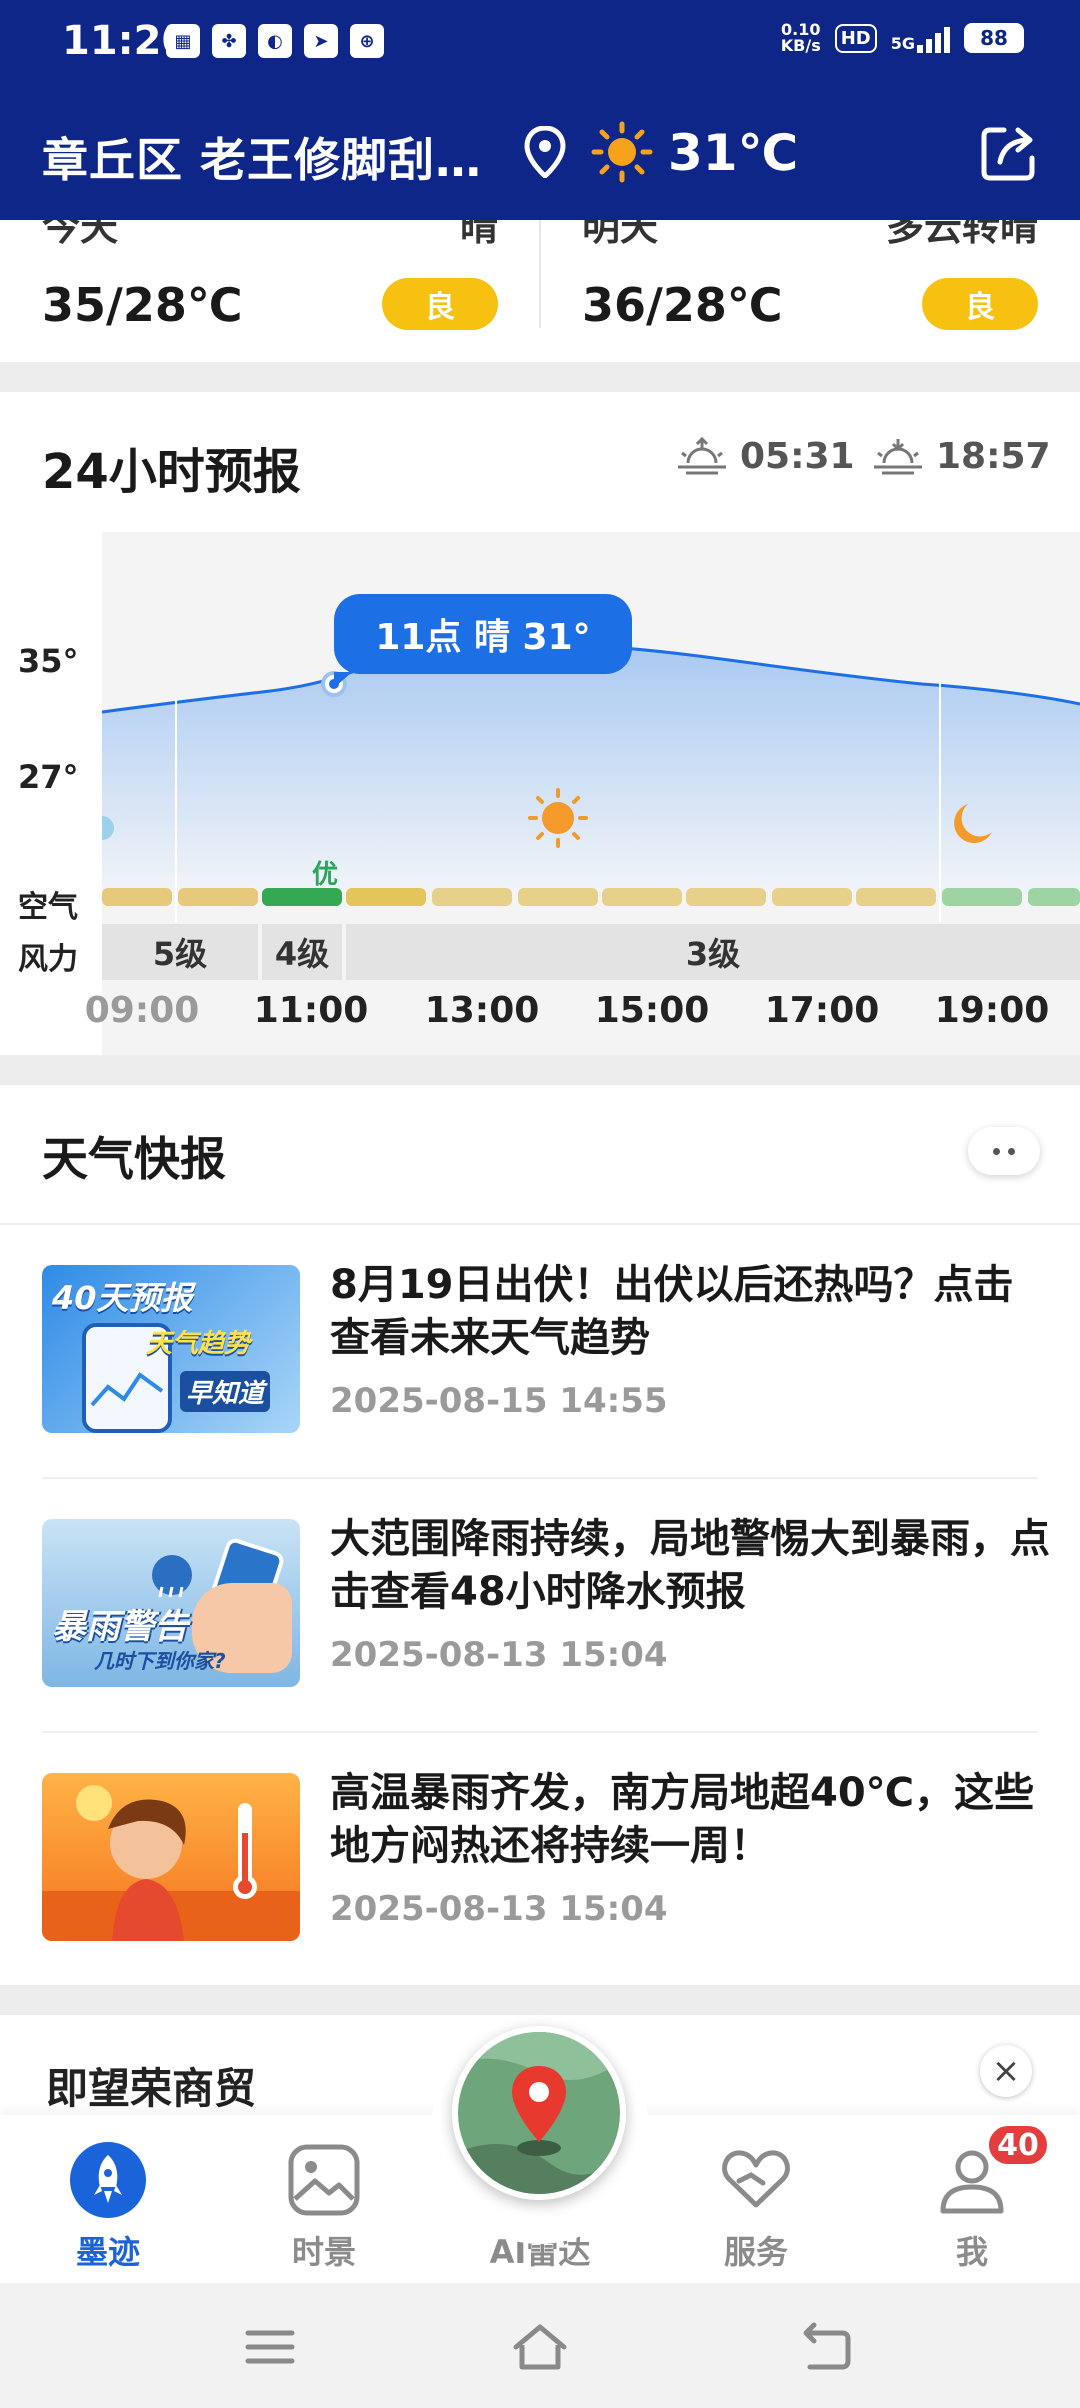 The width and height of the screenshot is (1080, 2408). Describe the element at coordinates (107, 2252) in the screenshot. I see `nav-label: 墨迹` at that location.